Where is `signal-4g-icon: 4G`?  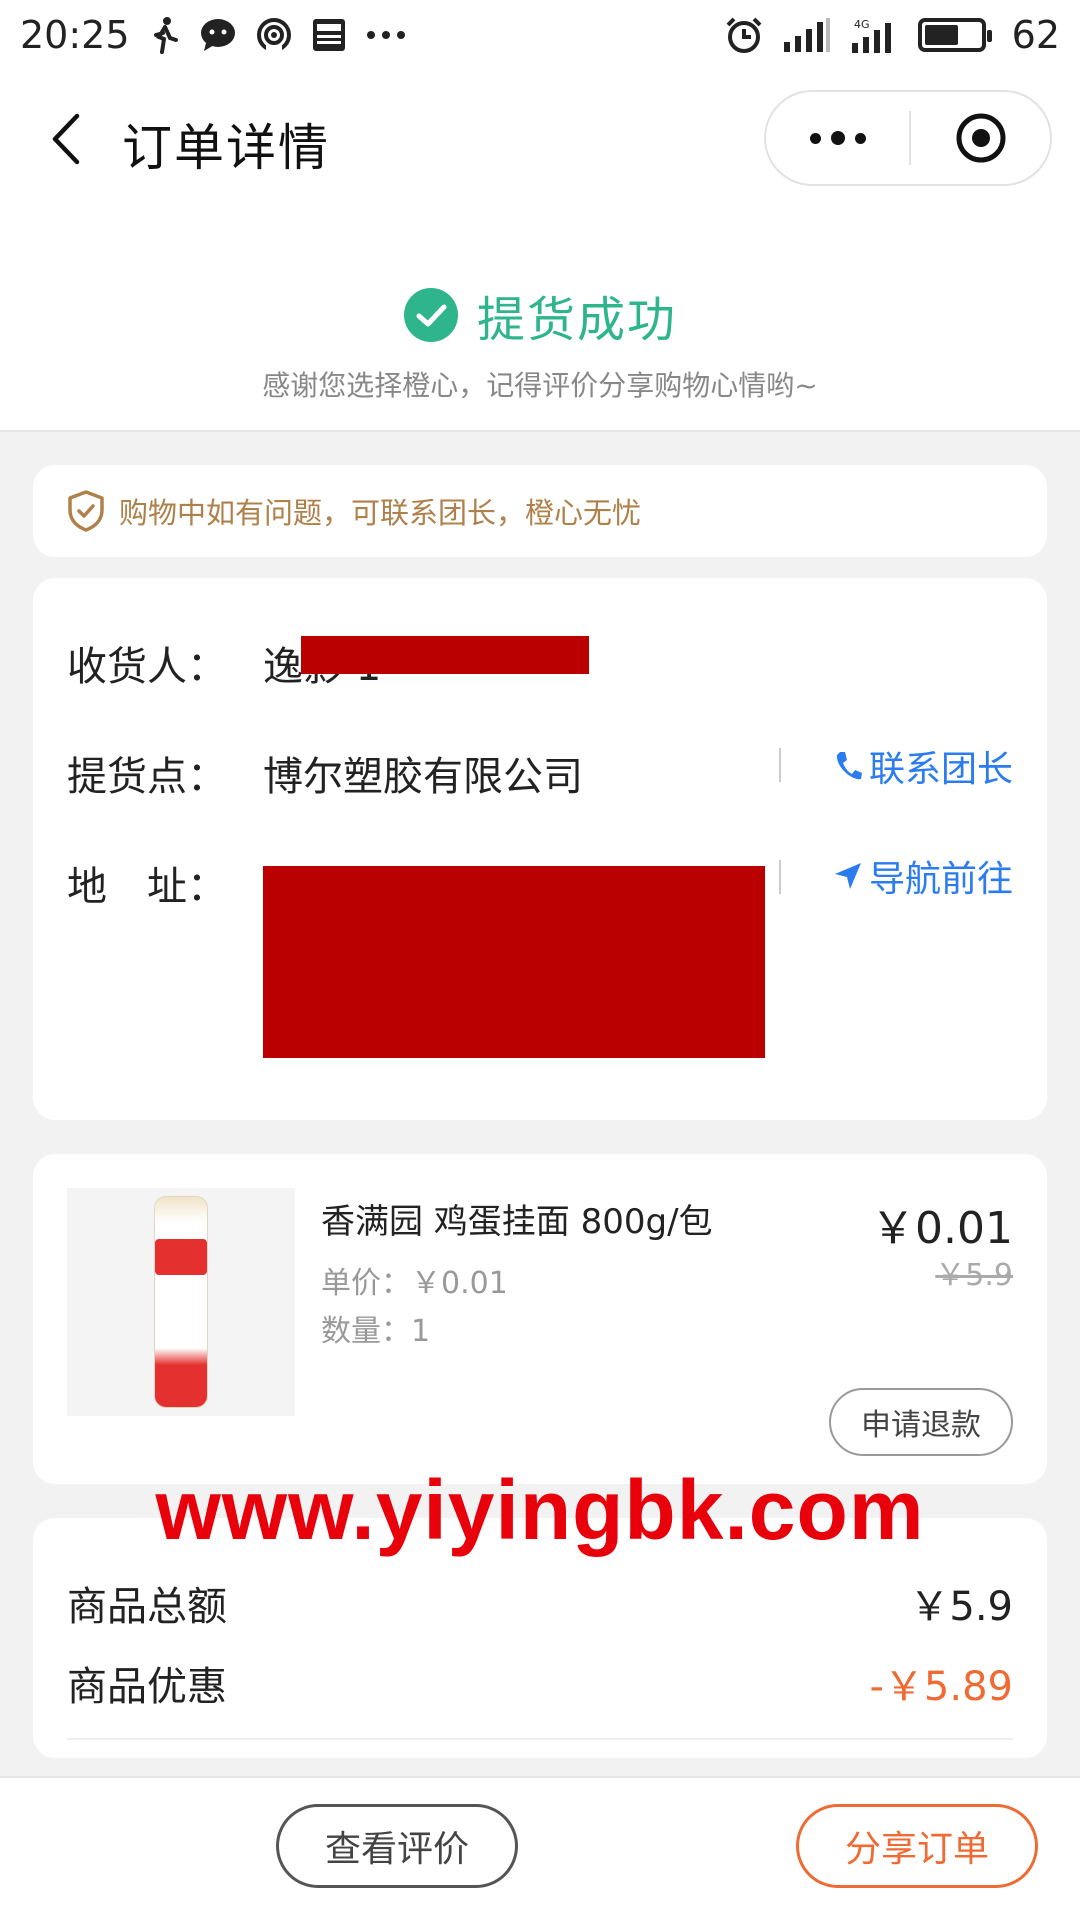 signal-4g-icon: 4G is located at coordinates (875, 35).